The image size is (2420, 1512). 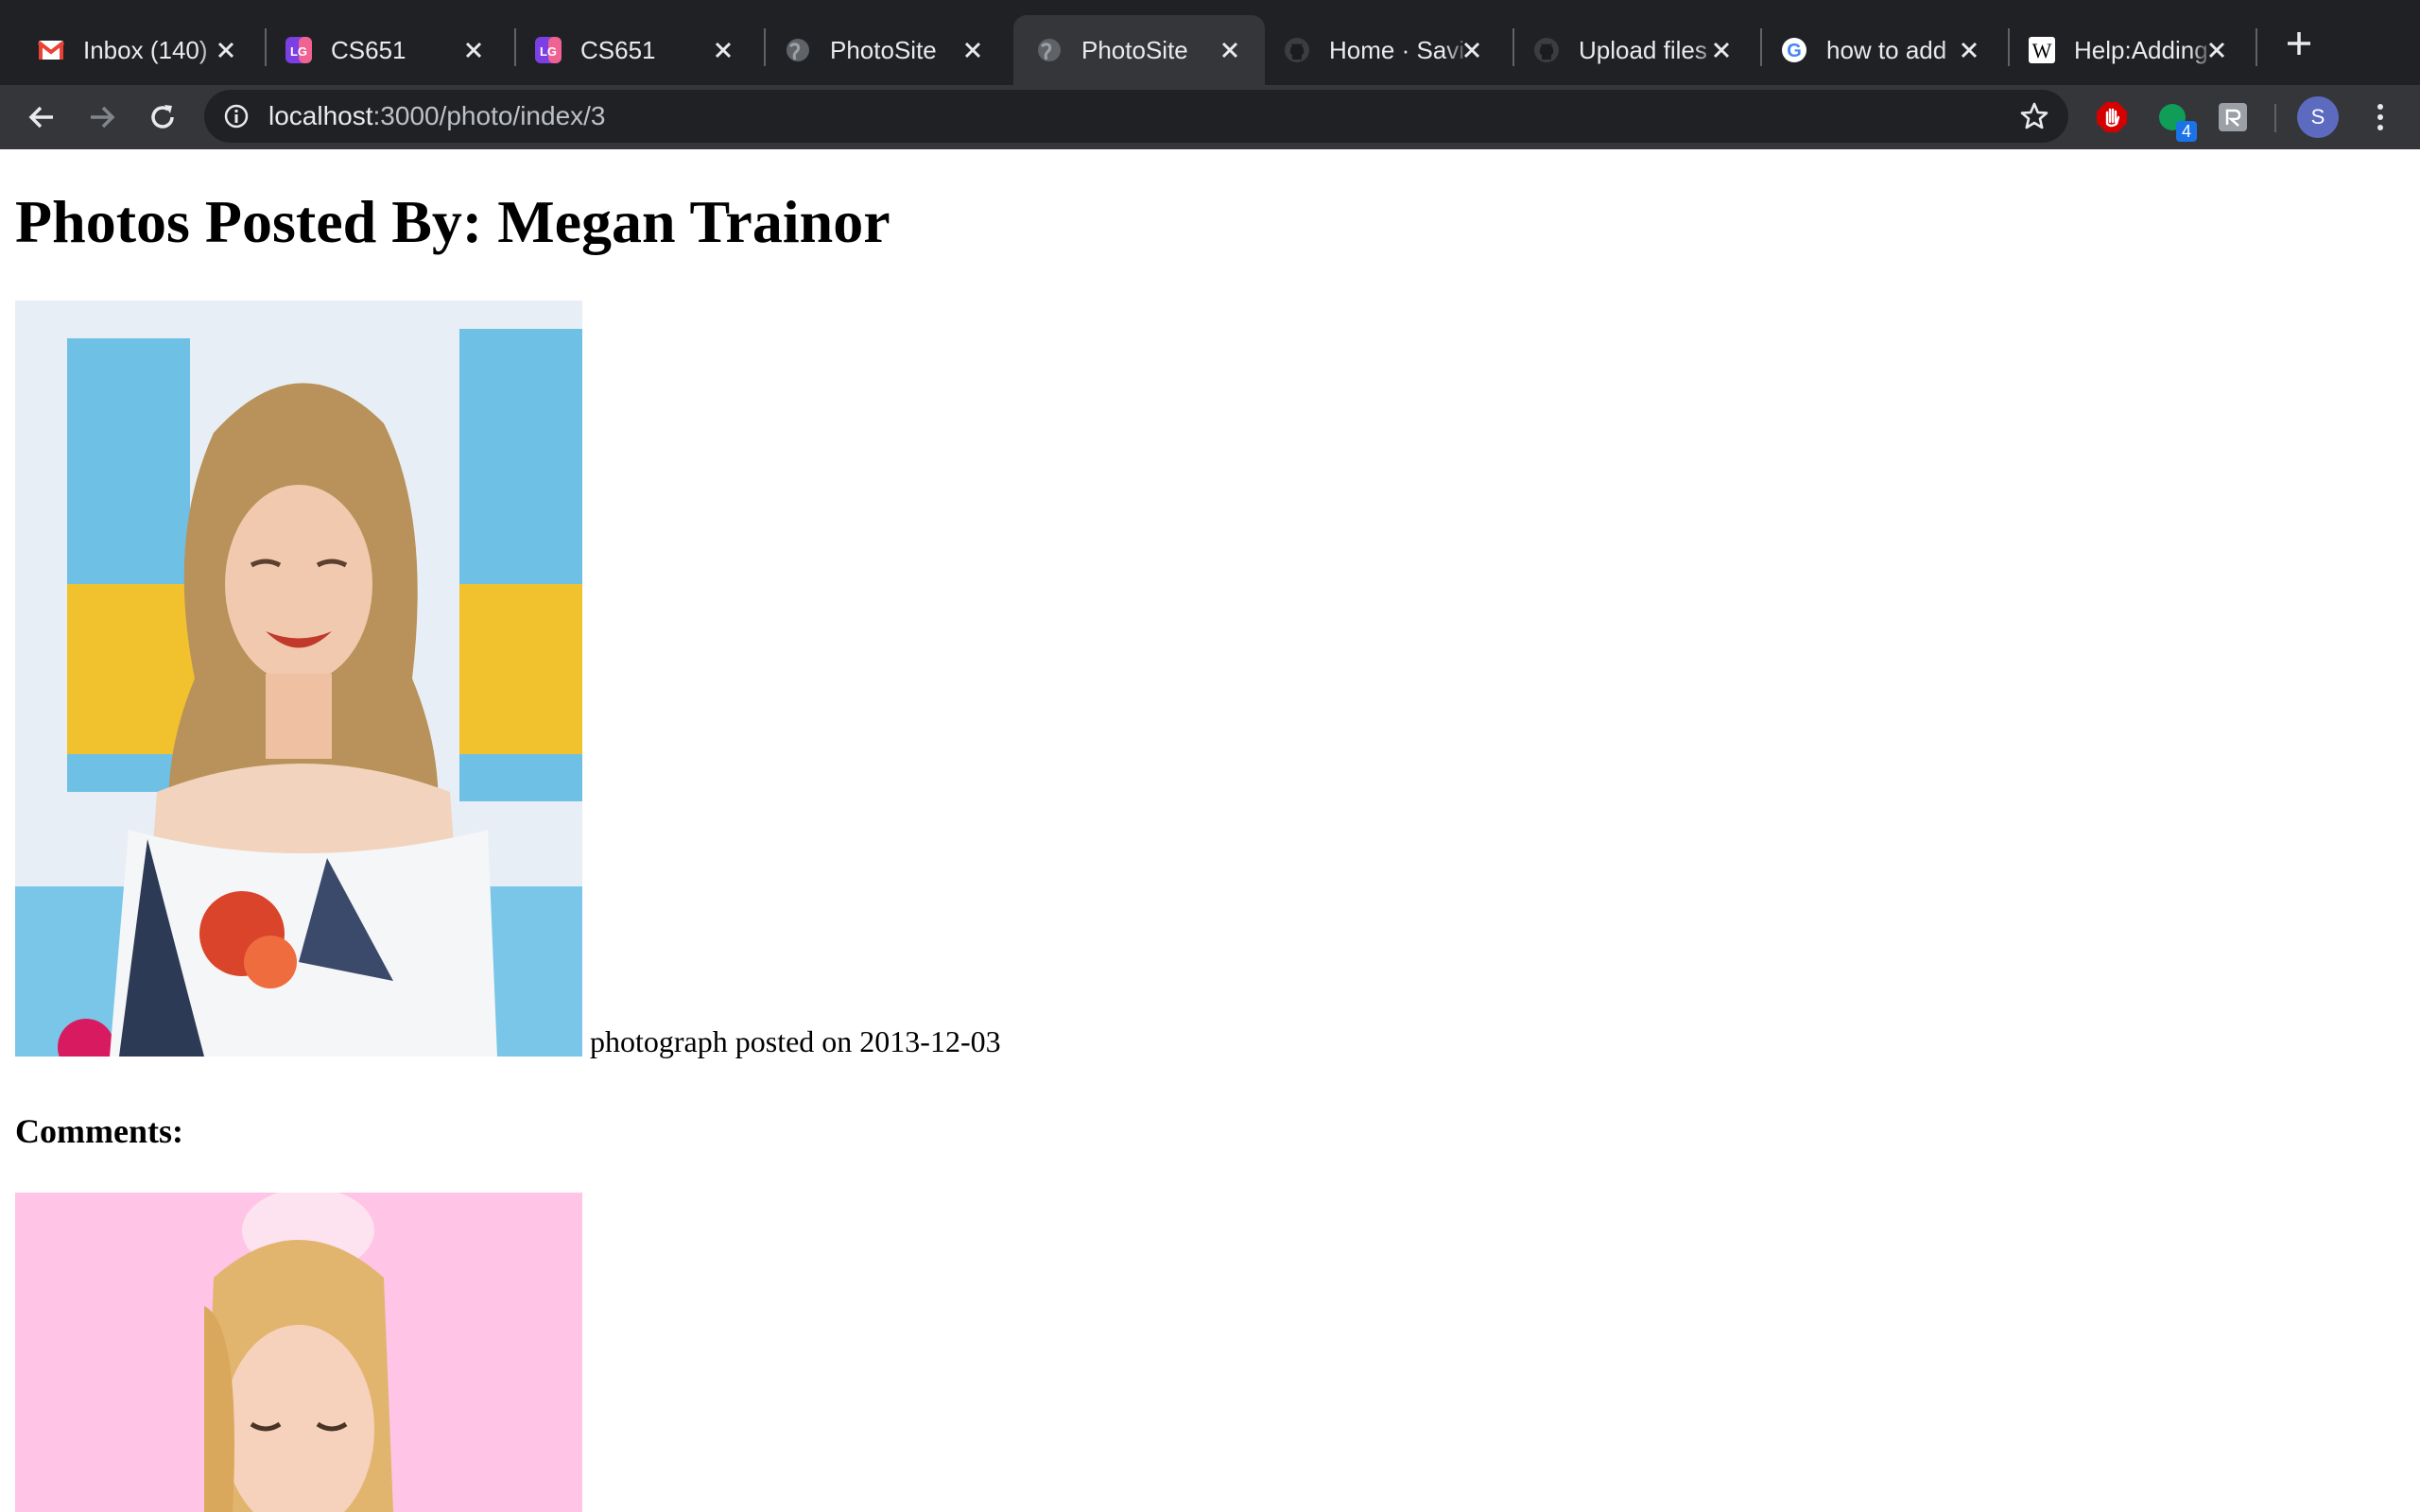 What do you see at coordinates (298, 679) in the screenshot?
I see `photo-image` at bounding box center [298, 679].